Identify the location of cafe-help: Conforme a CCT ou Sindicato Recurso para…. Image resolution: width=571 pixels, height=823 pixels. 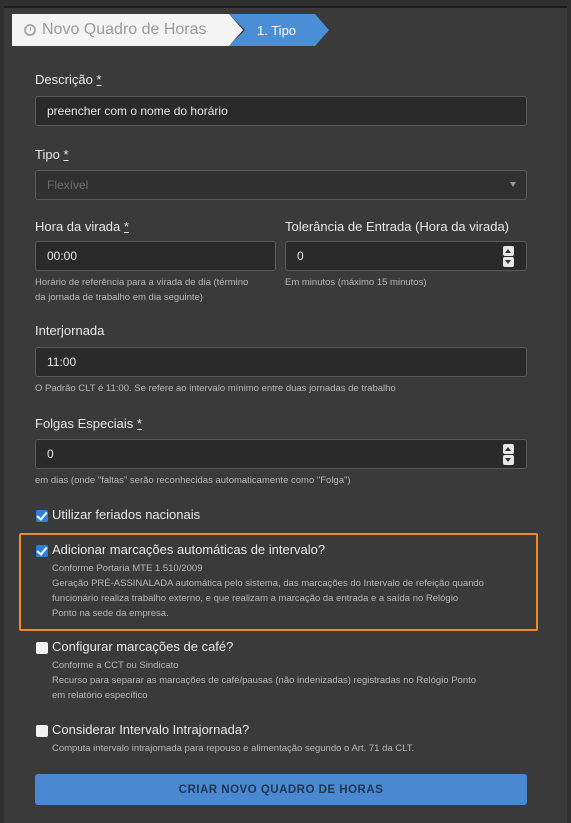
(264, 680).